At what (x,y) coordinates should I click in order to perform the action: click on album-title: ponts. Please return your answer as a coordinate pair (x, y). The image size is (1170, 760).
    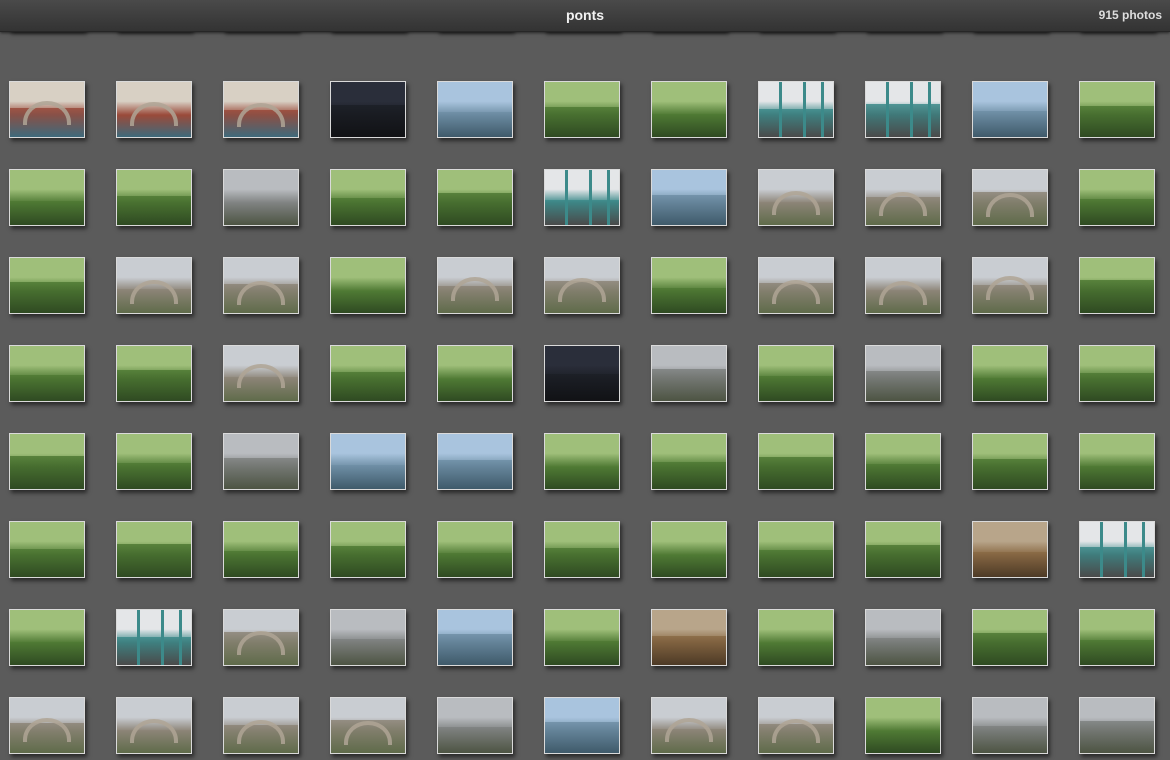
    Looking at the image, I should click on (585, 15).